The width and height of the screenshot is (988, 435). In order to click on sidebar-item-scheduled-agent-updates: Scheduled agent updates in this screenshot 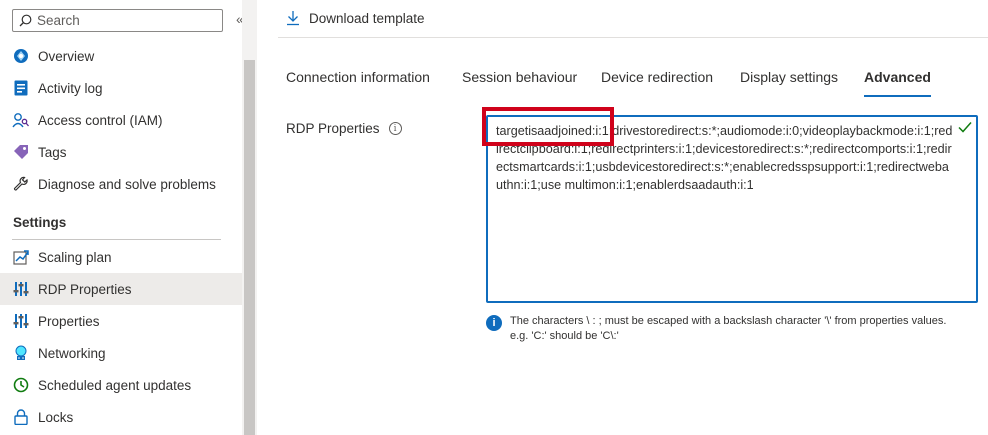, I will do `click(121, 385)`.